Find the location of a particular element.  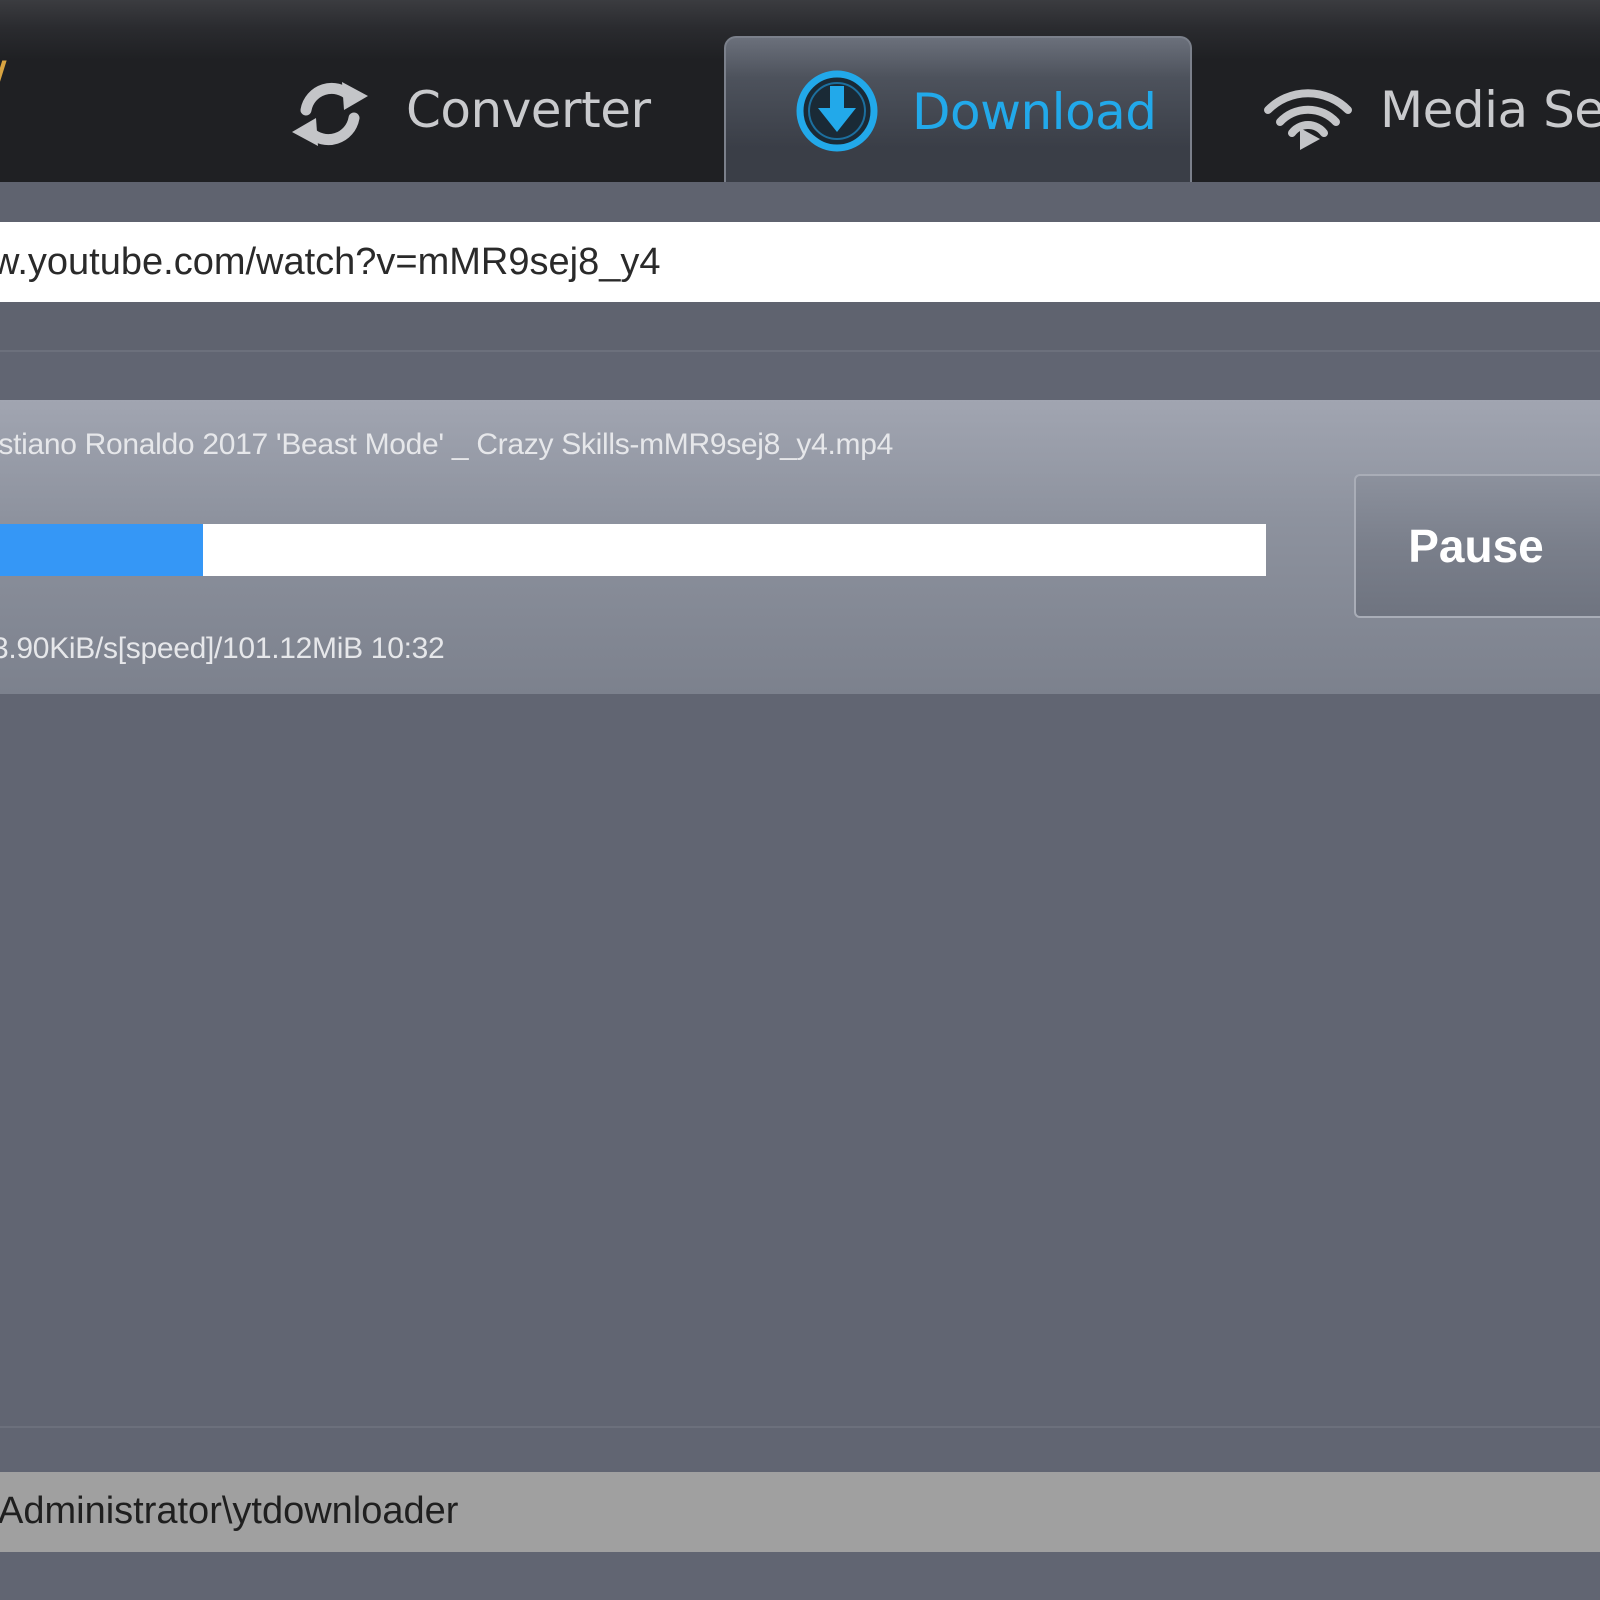

url-input is located at coordinates (800, 262).